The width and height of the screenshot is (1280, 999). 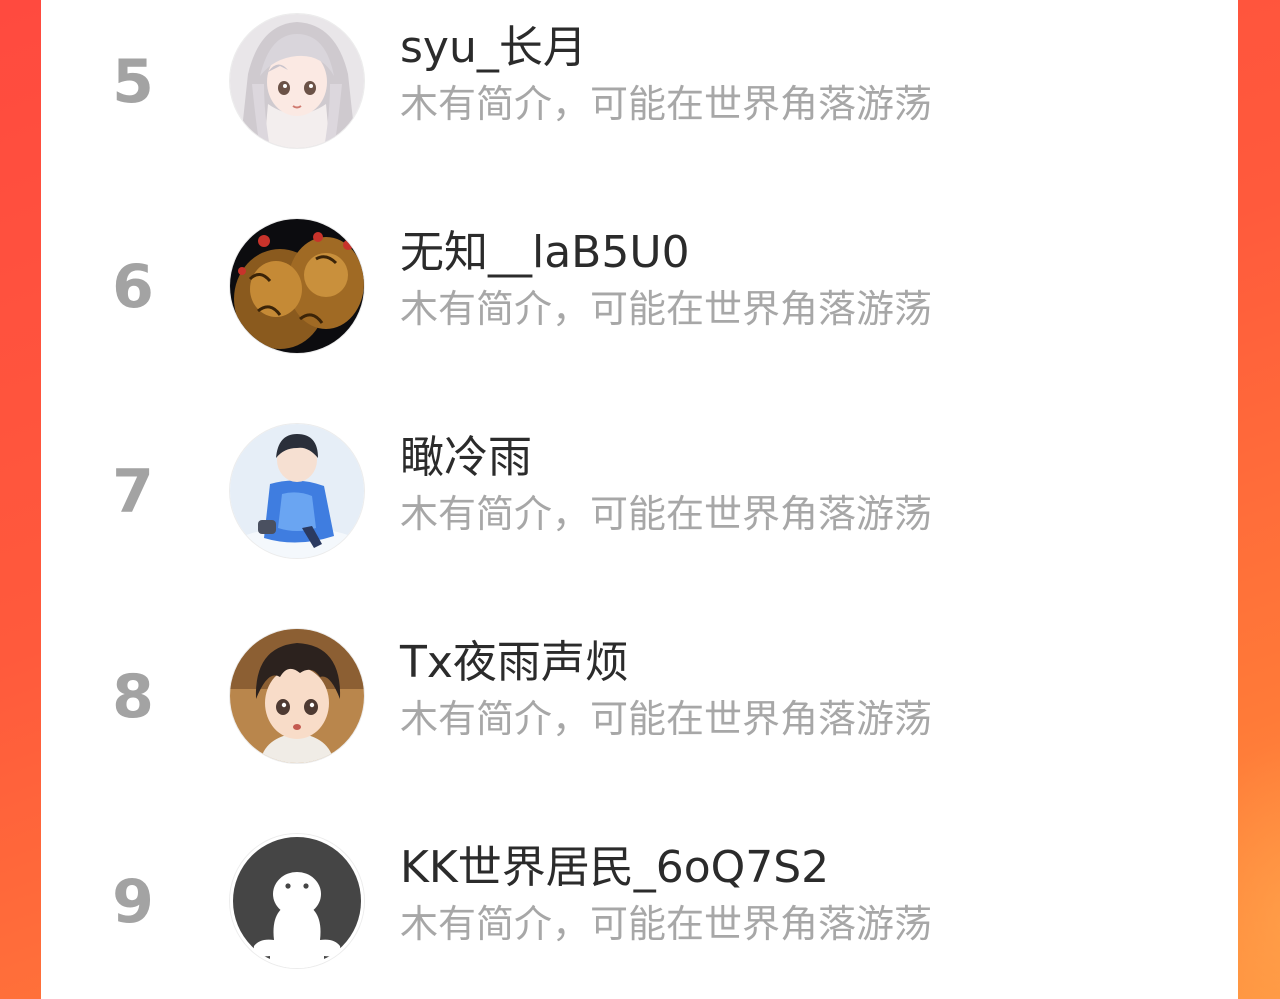 I want to click on anime-boy-dark-hair-avatar-icon, so click(x=297, y=696).